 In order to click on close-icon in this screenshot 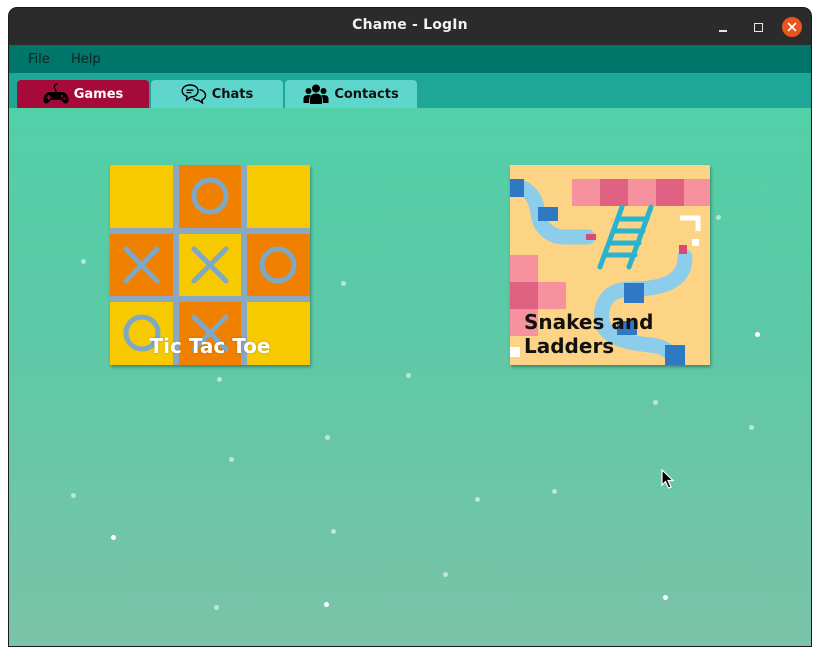, I will do `click(792, 27)`.